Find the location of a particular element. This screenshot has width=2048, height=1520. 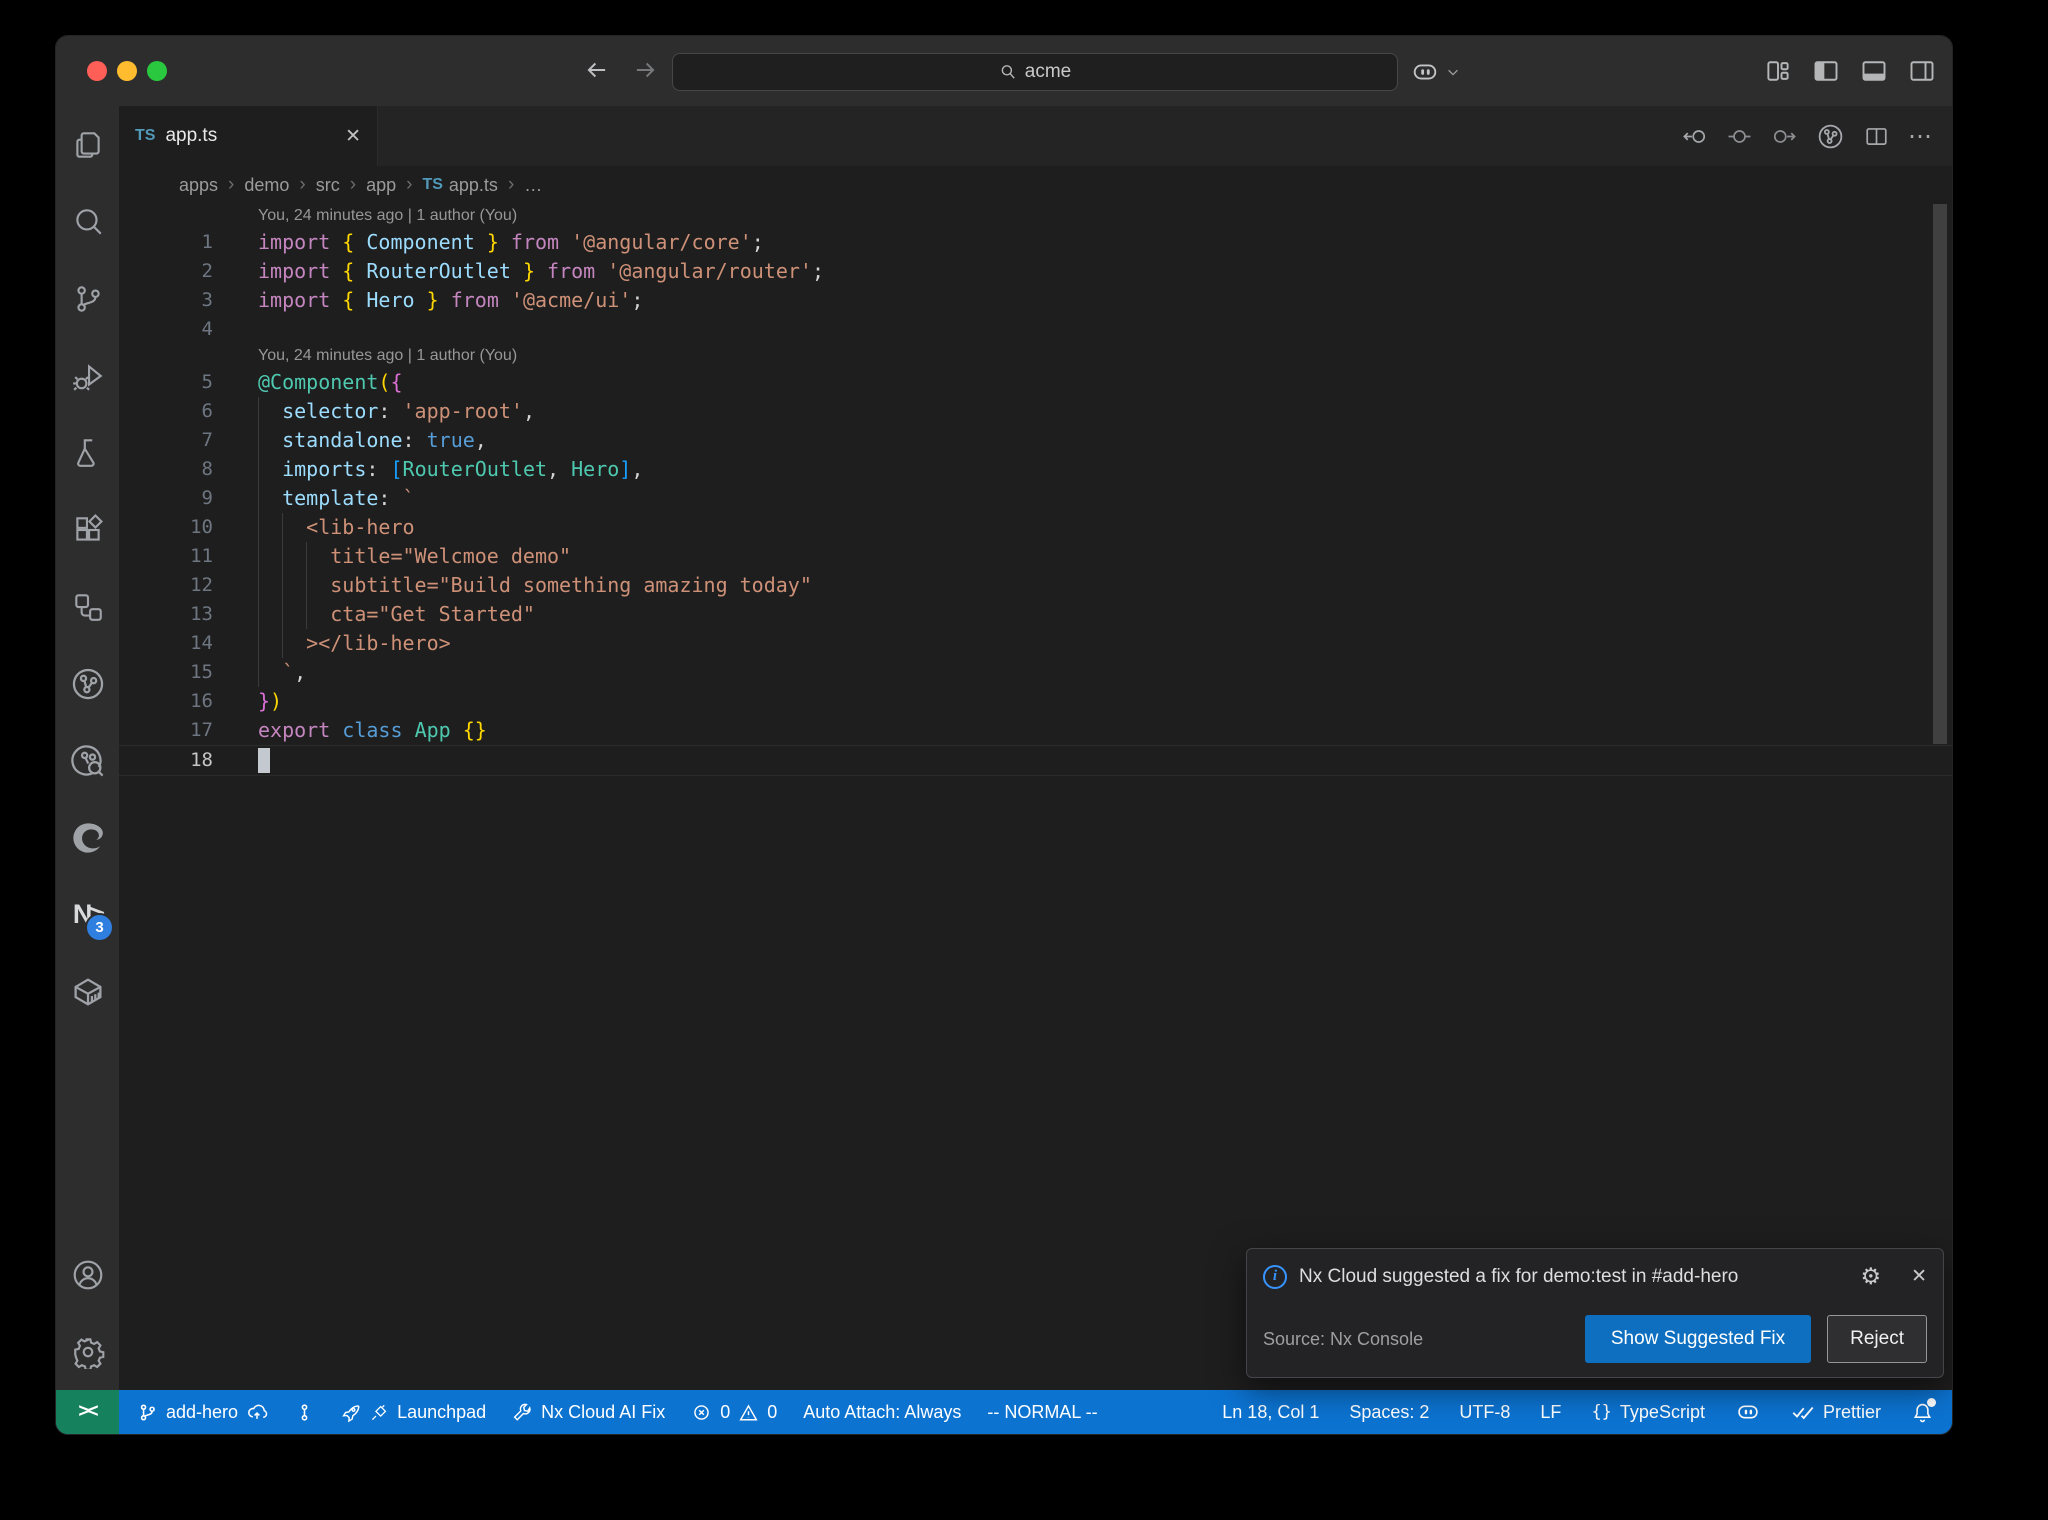

settings-gear-icon is located at coordinates (87, 1351).